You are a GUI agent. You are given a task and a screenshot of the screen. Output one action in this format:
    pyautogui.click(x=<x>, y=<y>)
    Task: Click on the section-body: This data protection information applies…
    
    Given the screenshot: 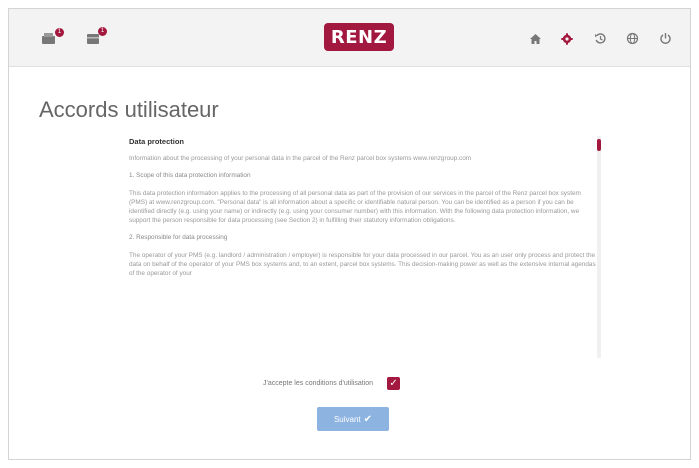 What is the action you would take?
    pyautogui.click(x=355, y=207)
    